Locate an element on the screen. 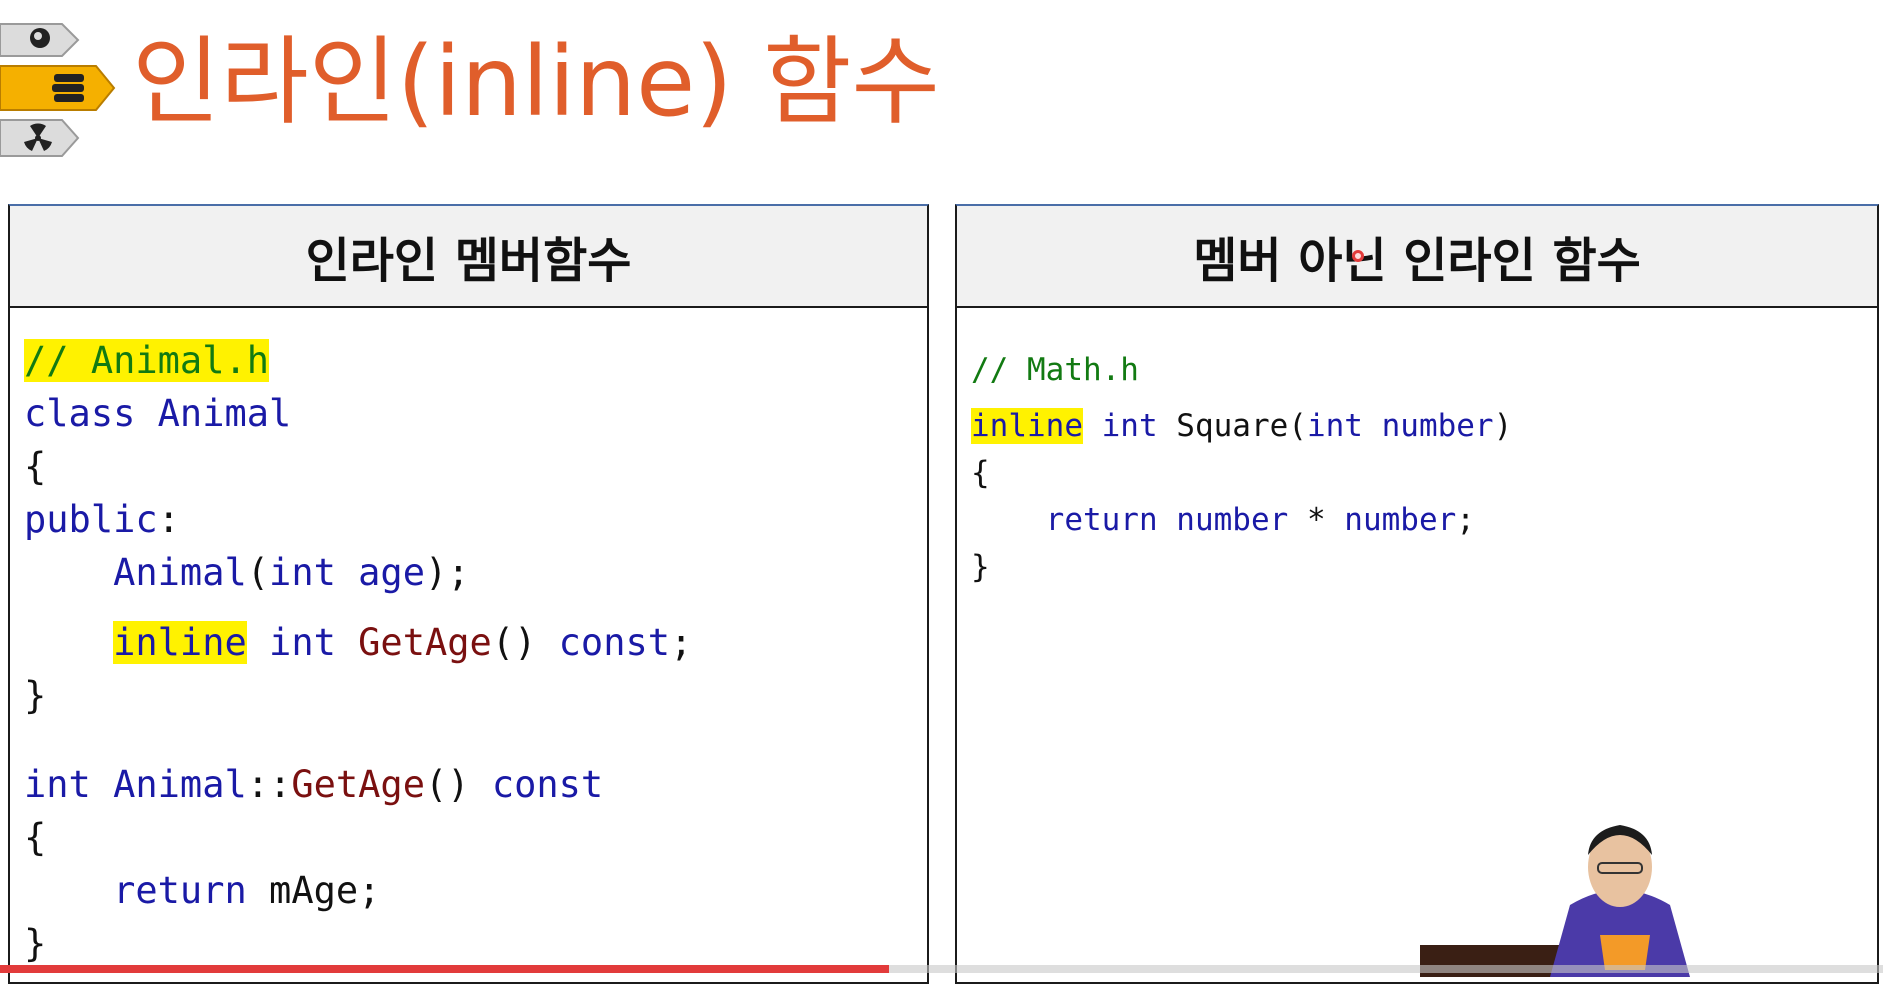  code-token: ); is located at coordinates (447, 572).